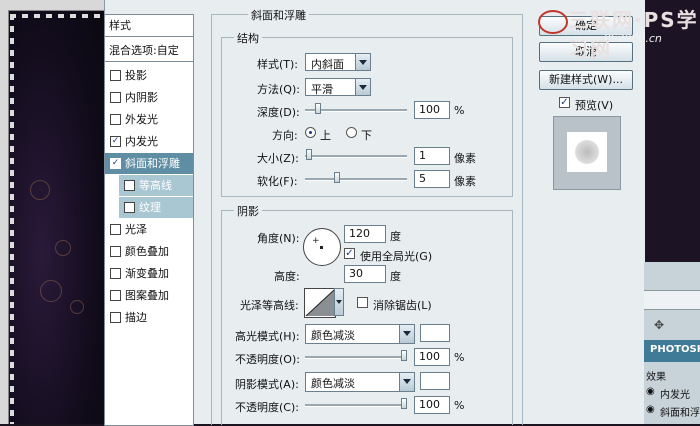 The image size is (700, 426). What do you see at coordinates (149, 295) in the screenshot?
I see `style-list-item: 图案叠加` at bounding box center [149, 295].